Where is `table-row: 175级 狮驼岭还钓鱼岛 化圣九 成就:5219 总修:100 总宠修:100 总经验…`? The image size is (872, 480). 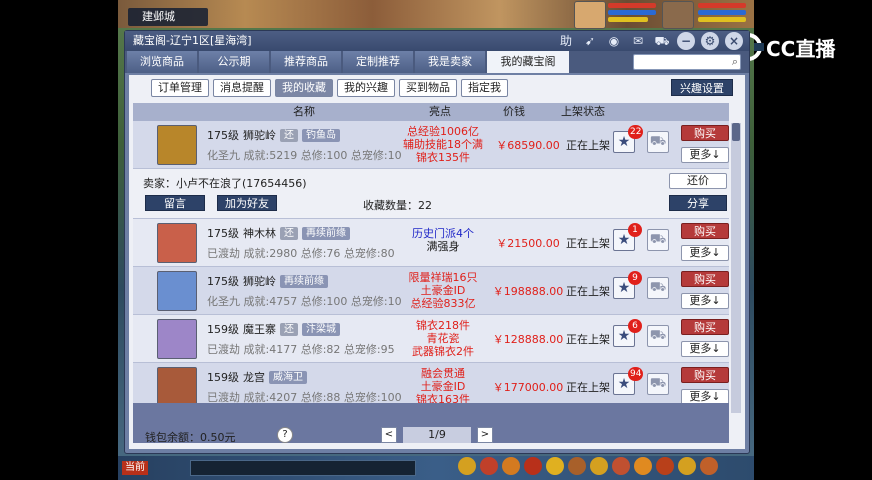 table-row: 175级 狮驼岭还钓鱼岛 化圣九 成就:5219 总修:100 总宠修:100 总经验… is located at coordinates (431, 145).